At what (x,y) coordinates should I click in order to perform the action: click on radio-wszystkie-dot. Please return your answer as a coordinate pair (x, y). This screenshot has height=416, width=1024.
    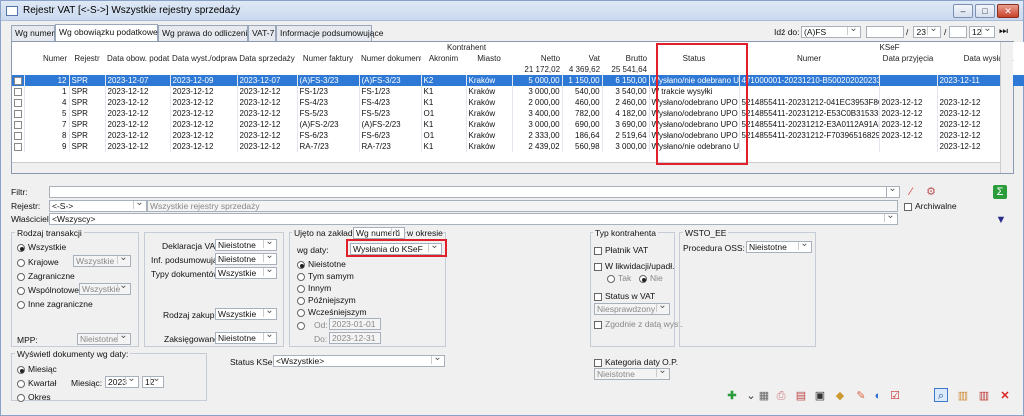
    Looking at the image, I should click on (21, 247).